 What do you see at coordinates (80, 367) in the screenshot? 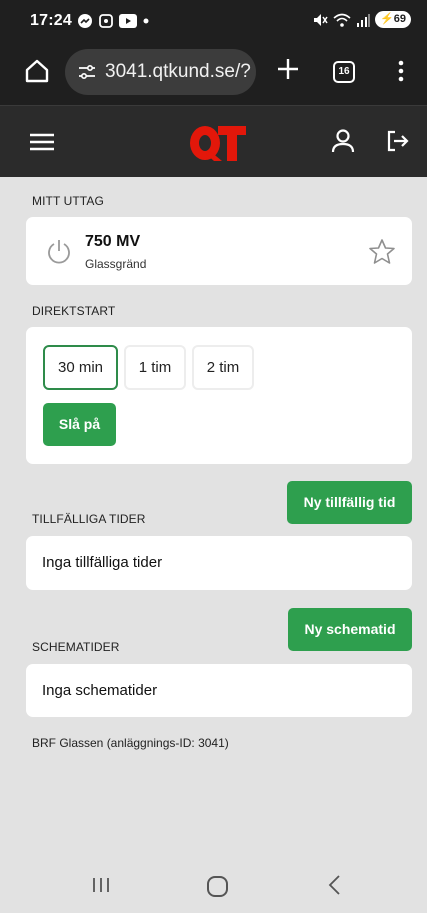
I see `duration-30min-button: 30 min` at bounding box center [80, 367].